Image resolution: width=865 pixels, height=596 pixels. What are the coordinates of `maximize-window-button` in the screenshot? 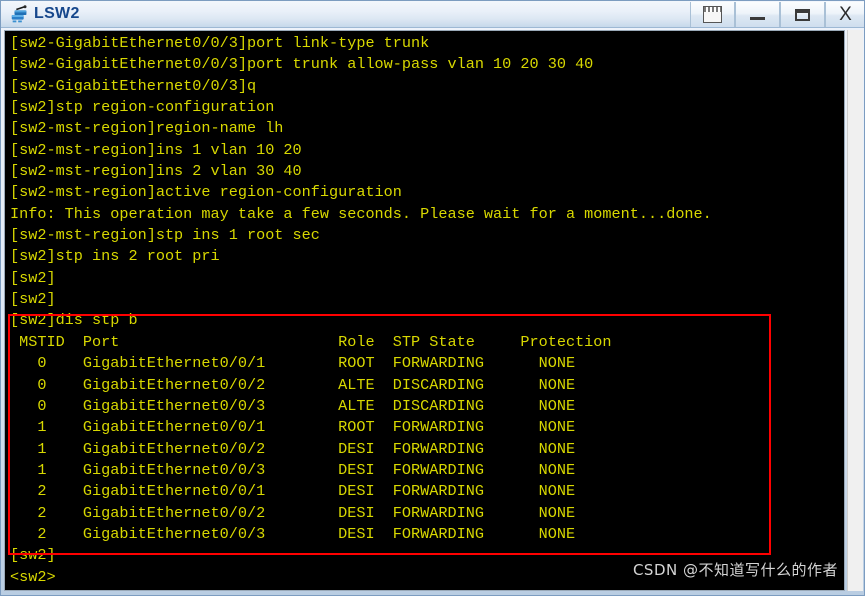 It's located at (802, 14).